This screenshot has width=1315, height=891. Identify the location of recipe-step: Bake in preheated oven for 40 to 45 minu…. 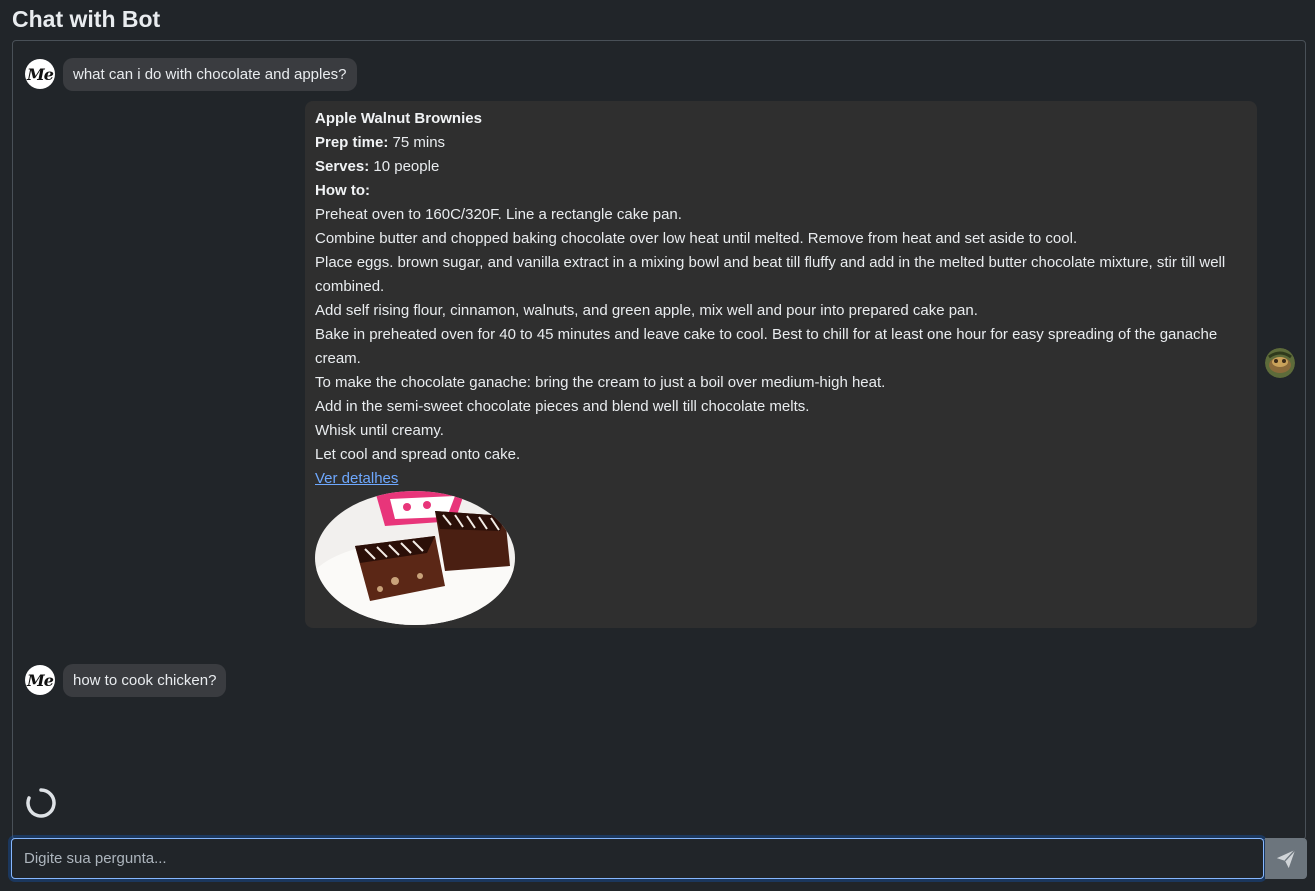
(766, 346).